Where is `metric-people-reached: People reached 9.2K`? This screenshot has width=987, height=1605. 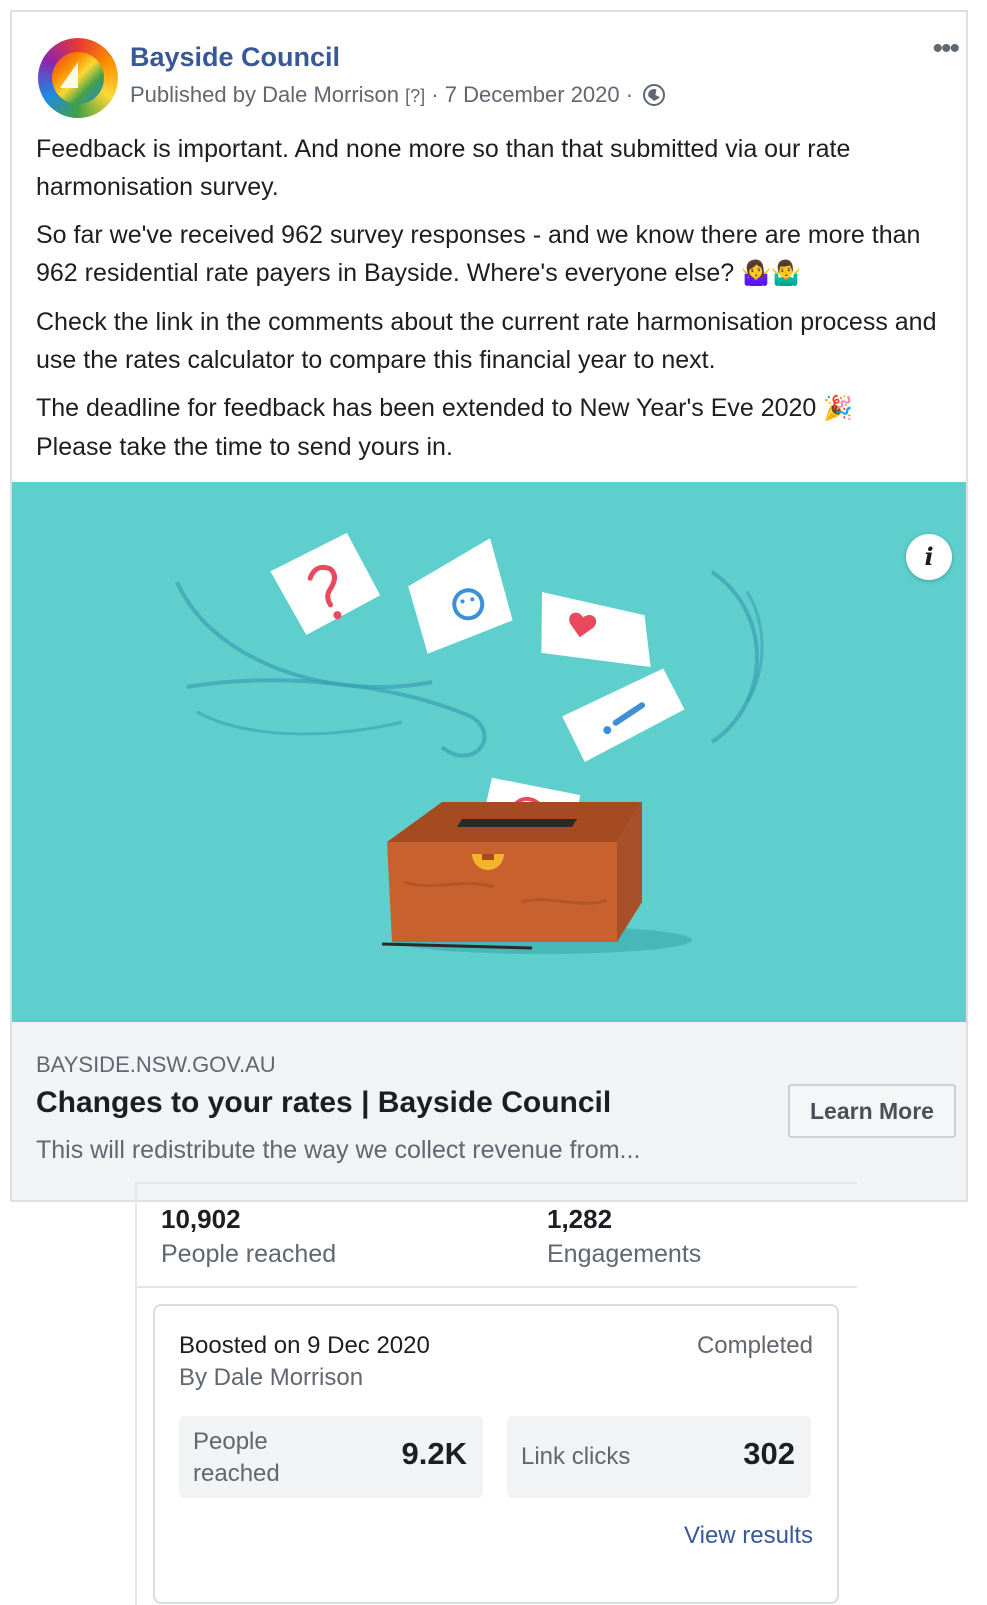
metric-people-reached: People reached 9.2K is located at coordinates (331, 1457).